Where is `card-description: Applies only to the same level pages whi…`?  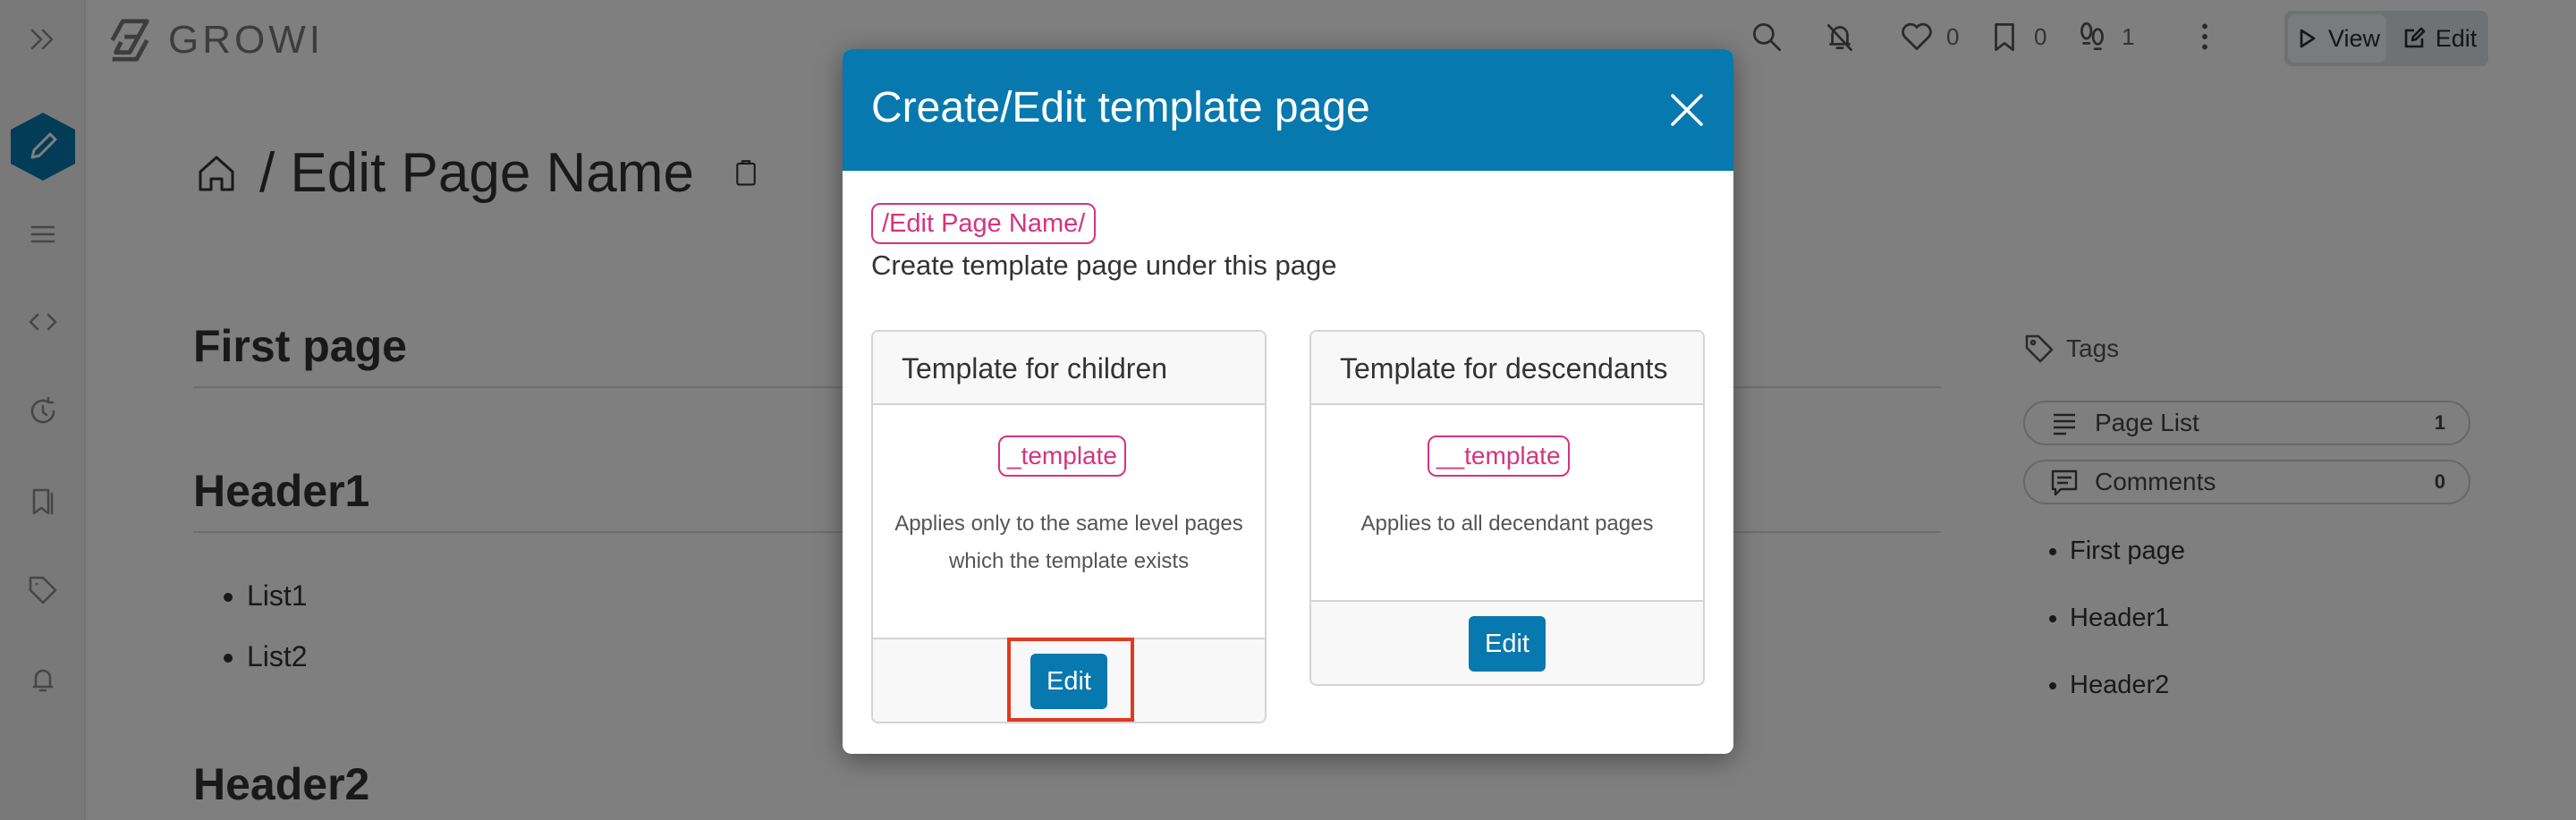
card-description: Applies only to the same level pages whi… is located at coordinates (1068, 542).